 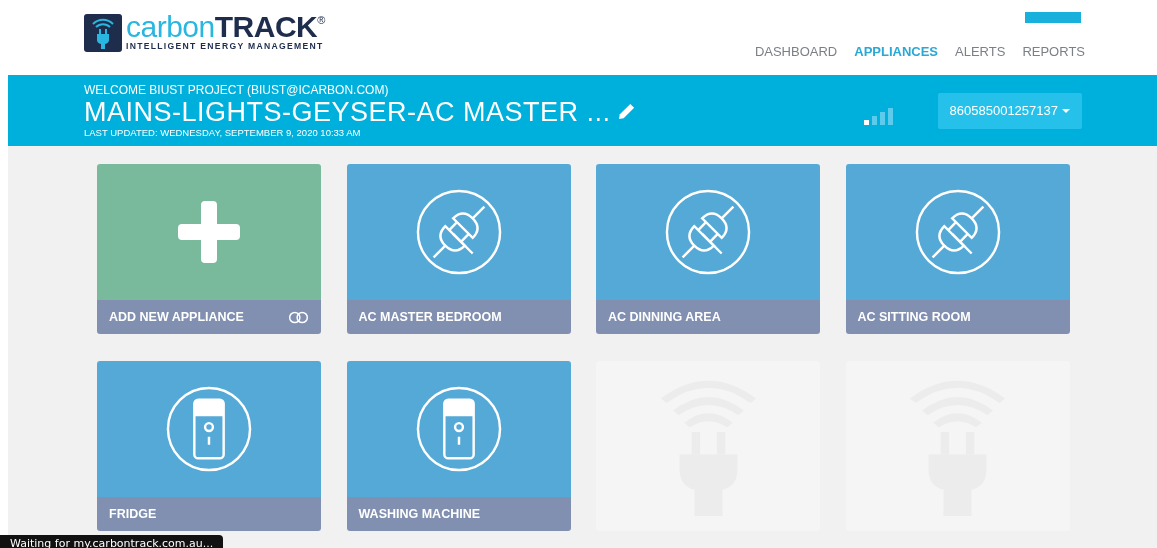 I want to click on accent-bar, so click(x=1053, y=17).